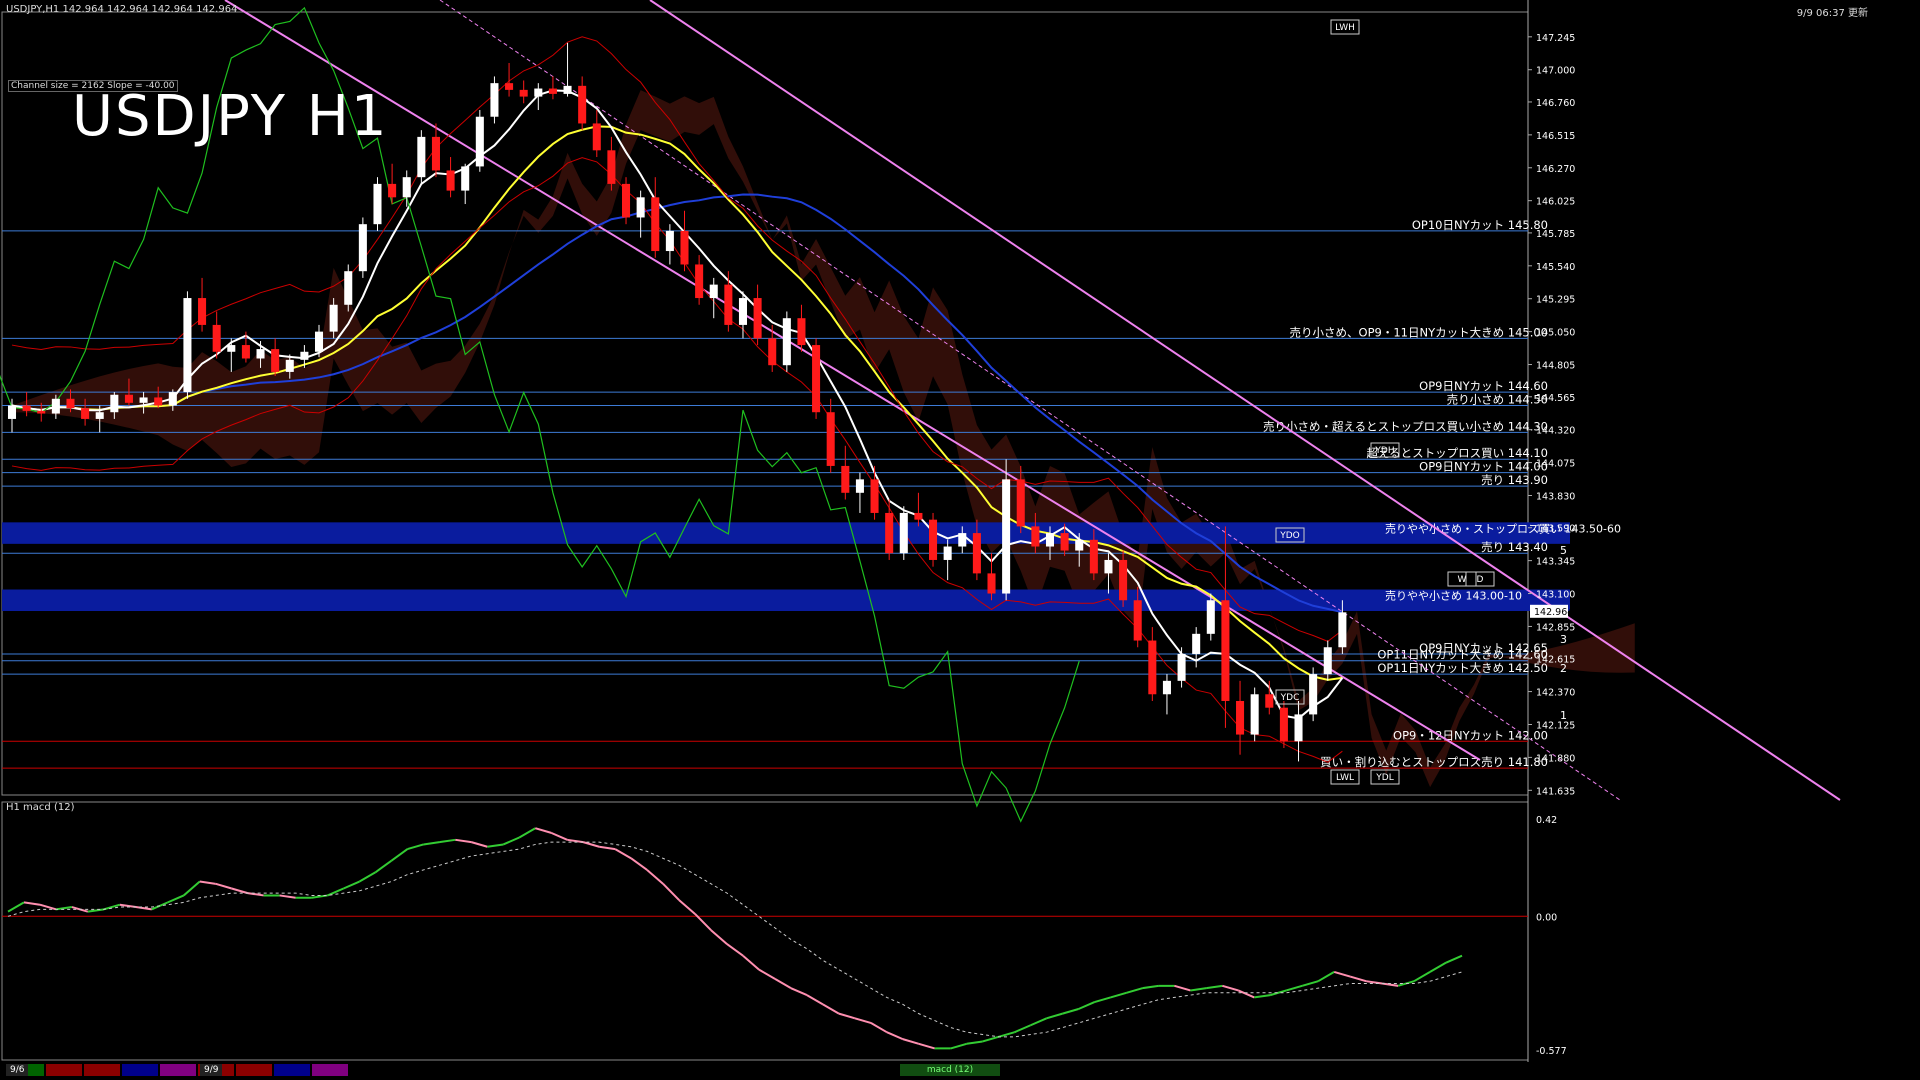  Describe the element at coordinates (1555, 431) in the screenshot. I see `price-tick-12: 144.320` at that location.